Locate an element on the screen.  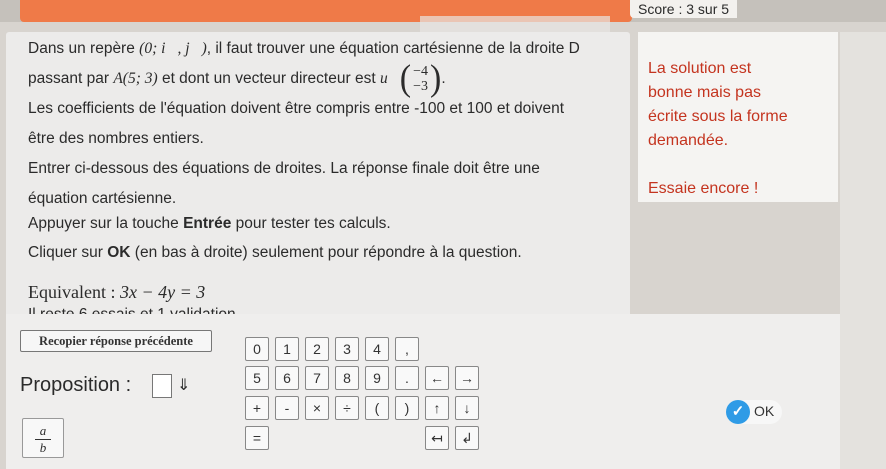
key-row3-5: ) is located at coordinates (407, 408).